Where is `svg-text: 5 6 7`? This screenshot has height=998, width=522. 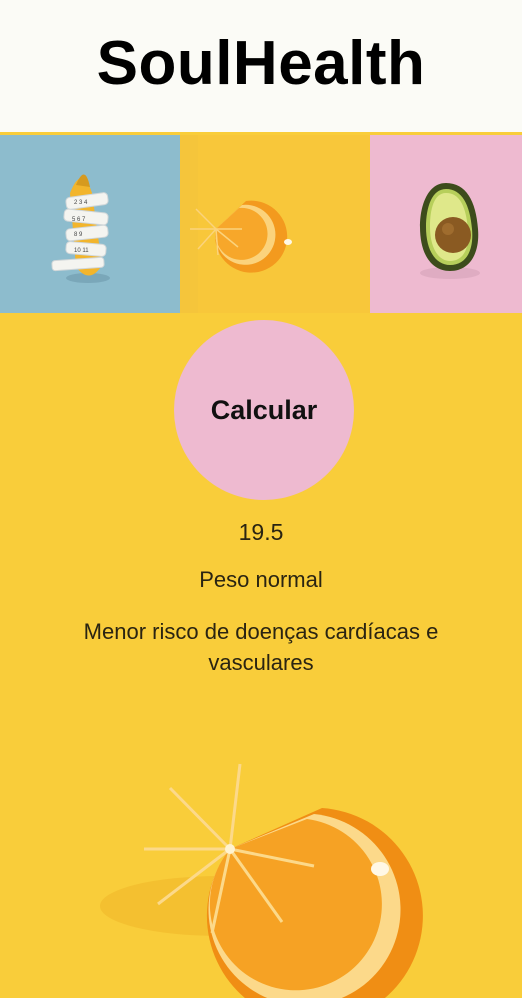
svg-text: 5 6 7 is located at coordinates (79, 220).